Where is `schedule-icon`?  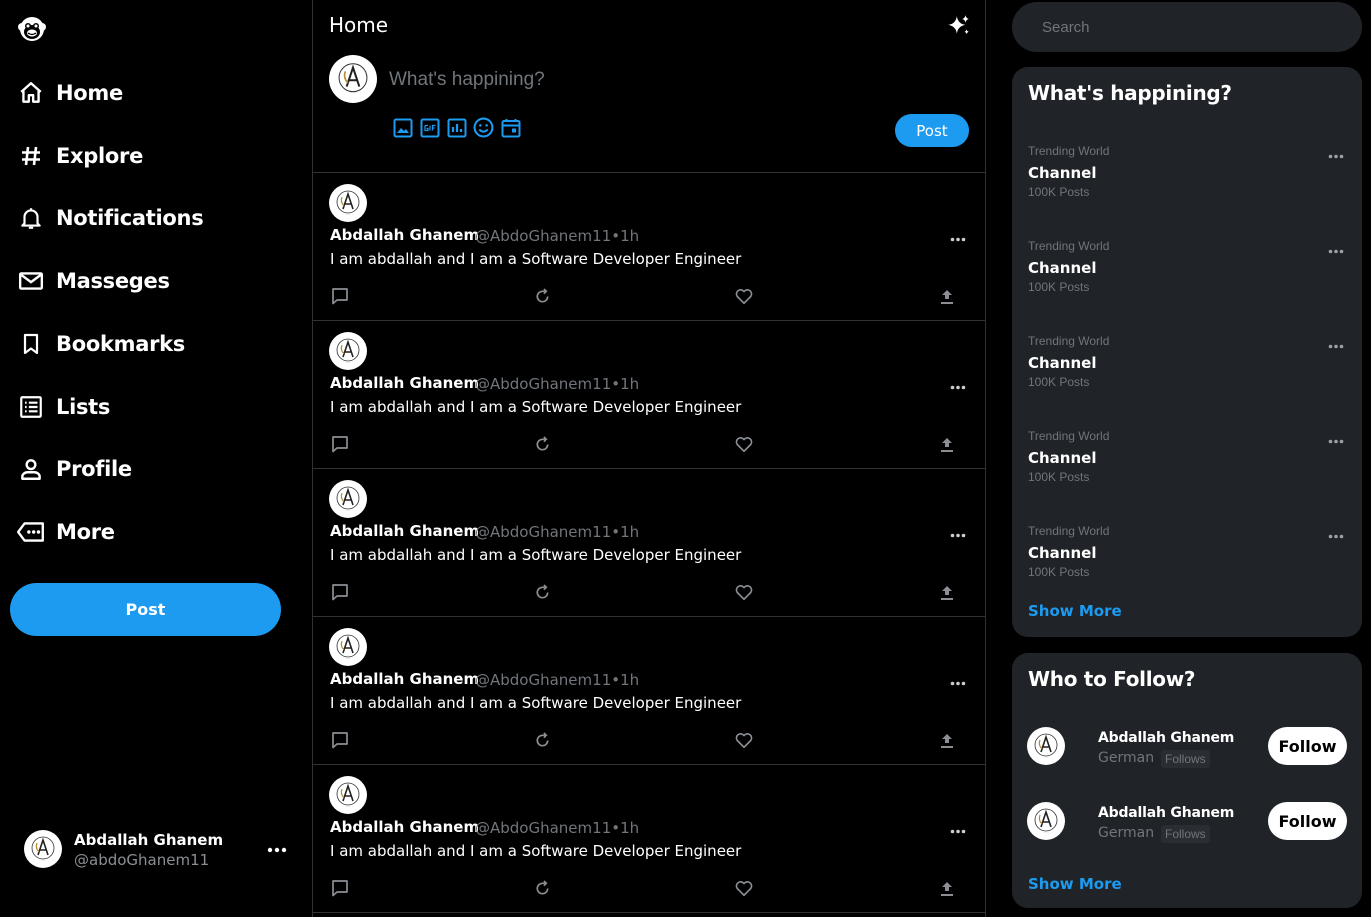 schedule-icon is located at coordinates (510, 127).